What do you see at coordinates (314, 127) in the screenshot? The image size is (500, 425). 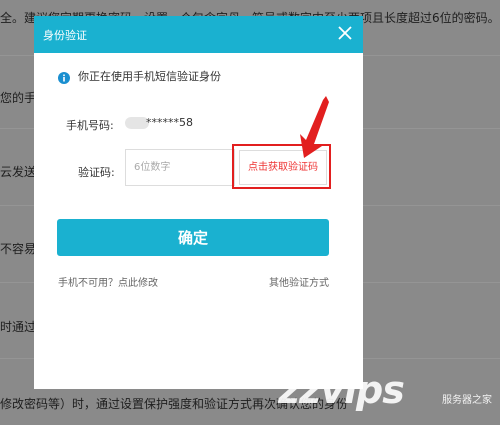 I see `annotation-arrow-icon` at bounding box center [314, 127].